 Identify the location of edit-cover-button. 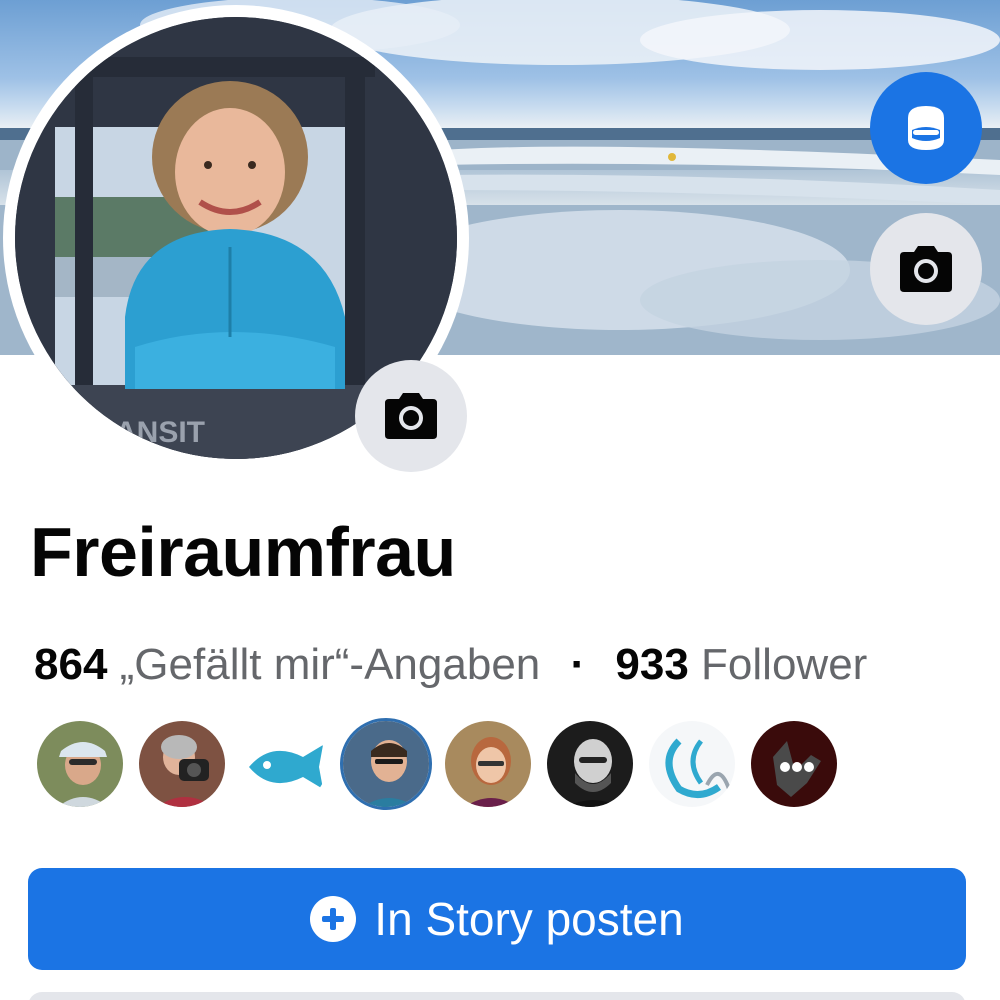
(926, 269).